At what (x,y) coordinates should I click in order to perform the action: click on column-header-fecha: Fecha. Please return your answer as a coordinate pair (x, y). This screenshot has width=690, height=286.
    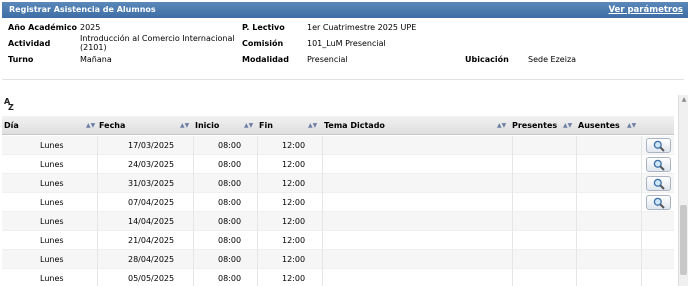
    Looking at the image, I should click on (112, 125).